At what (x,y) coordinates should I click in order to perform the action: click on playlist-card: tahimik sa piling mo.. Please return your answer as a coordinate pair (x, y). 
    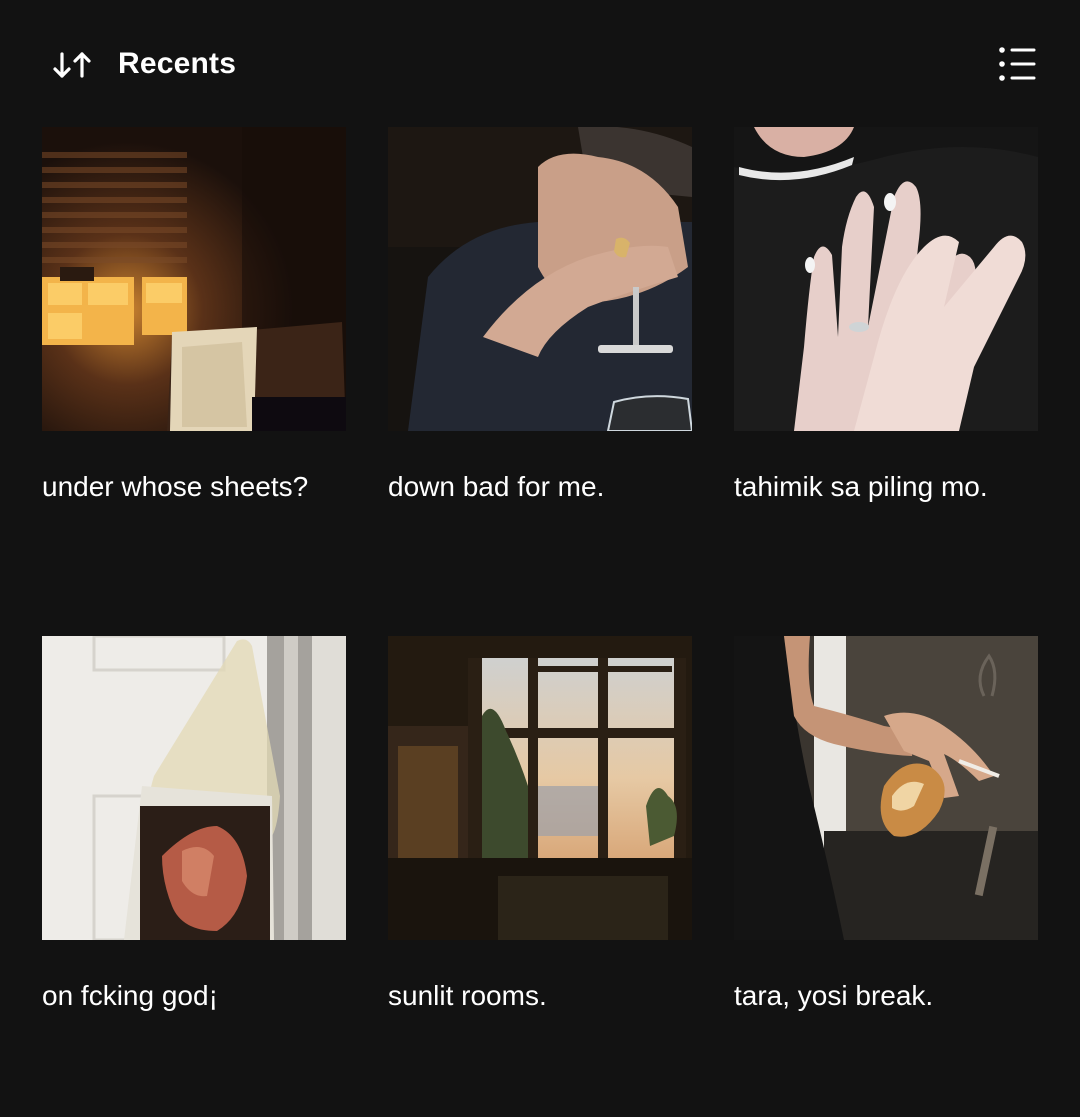
    Looking at the image, I should click on (886, 316).